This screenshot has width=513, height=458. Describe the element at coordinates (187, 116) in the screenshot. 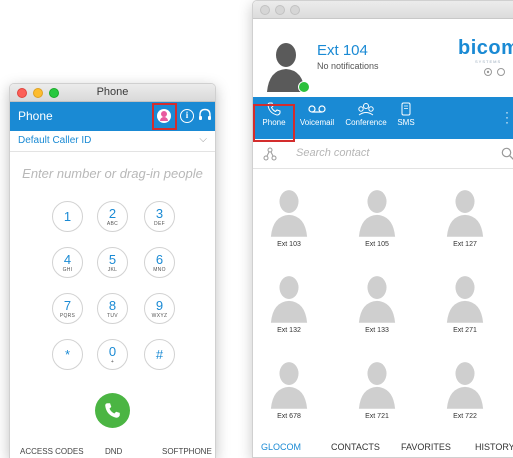

I see `info-icon: i` at that location.